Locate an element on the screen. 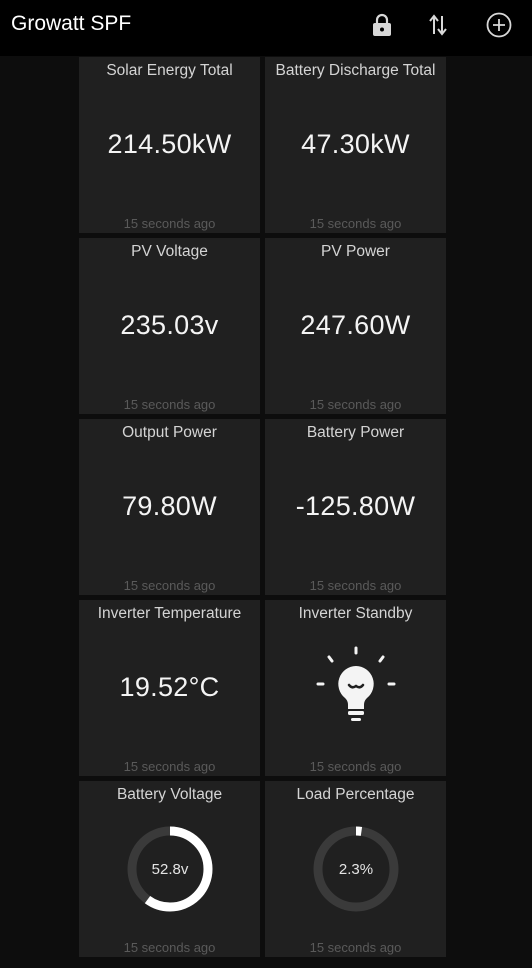 This screenshot has height=968, width=532. lightbulb-icon is located at coordinates (355, 683).